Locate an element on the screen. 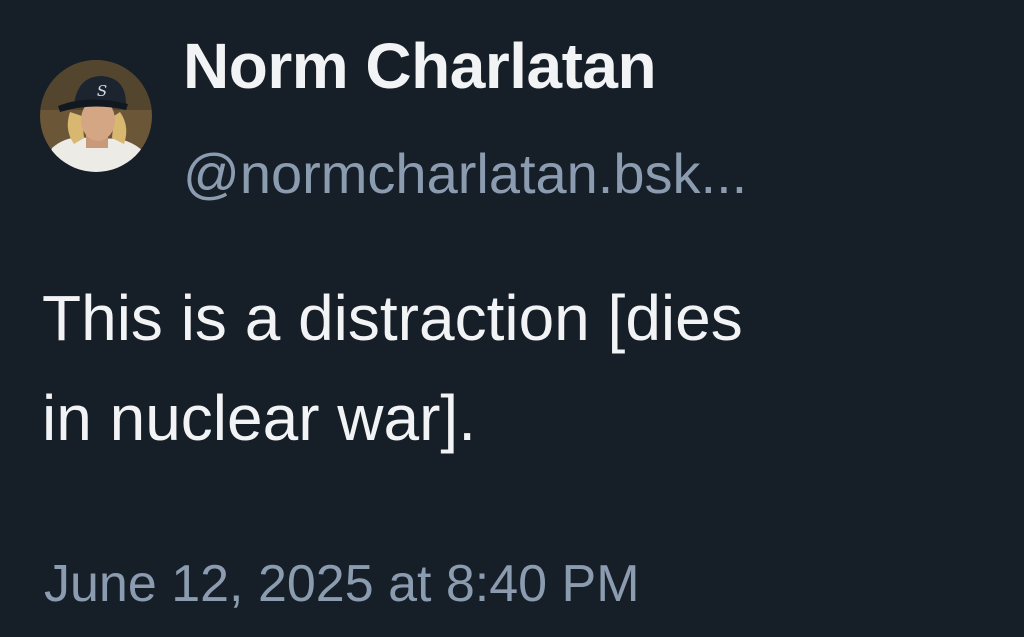 The height and width of the screenshot is (637, 1024). author-display-name: Norm Charlatan is located at coordinates (420, 67).